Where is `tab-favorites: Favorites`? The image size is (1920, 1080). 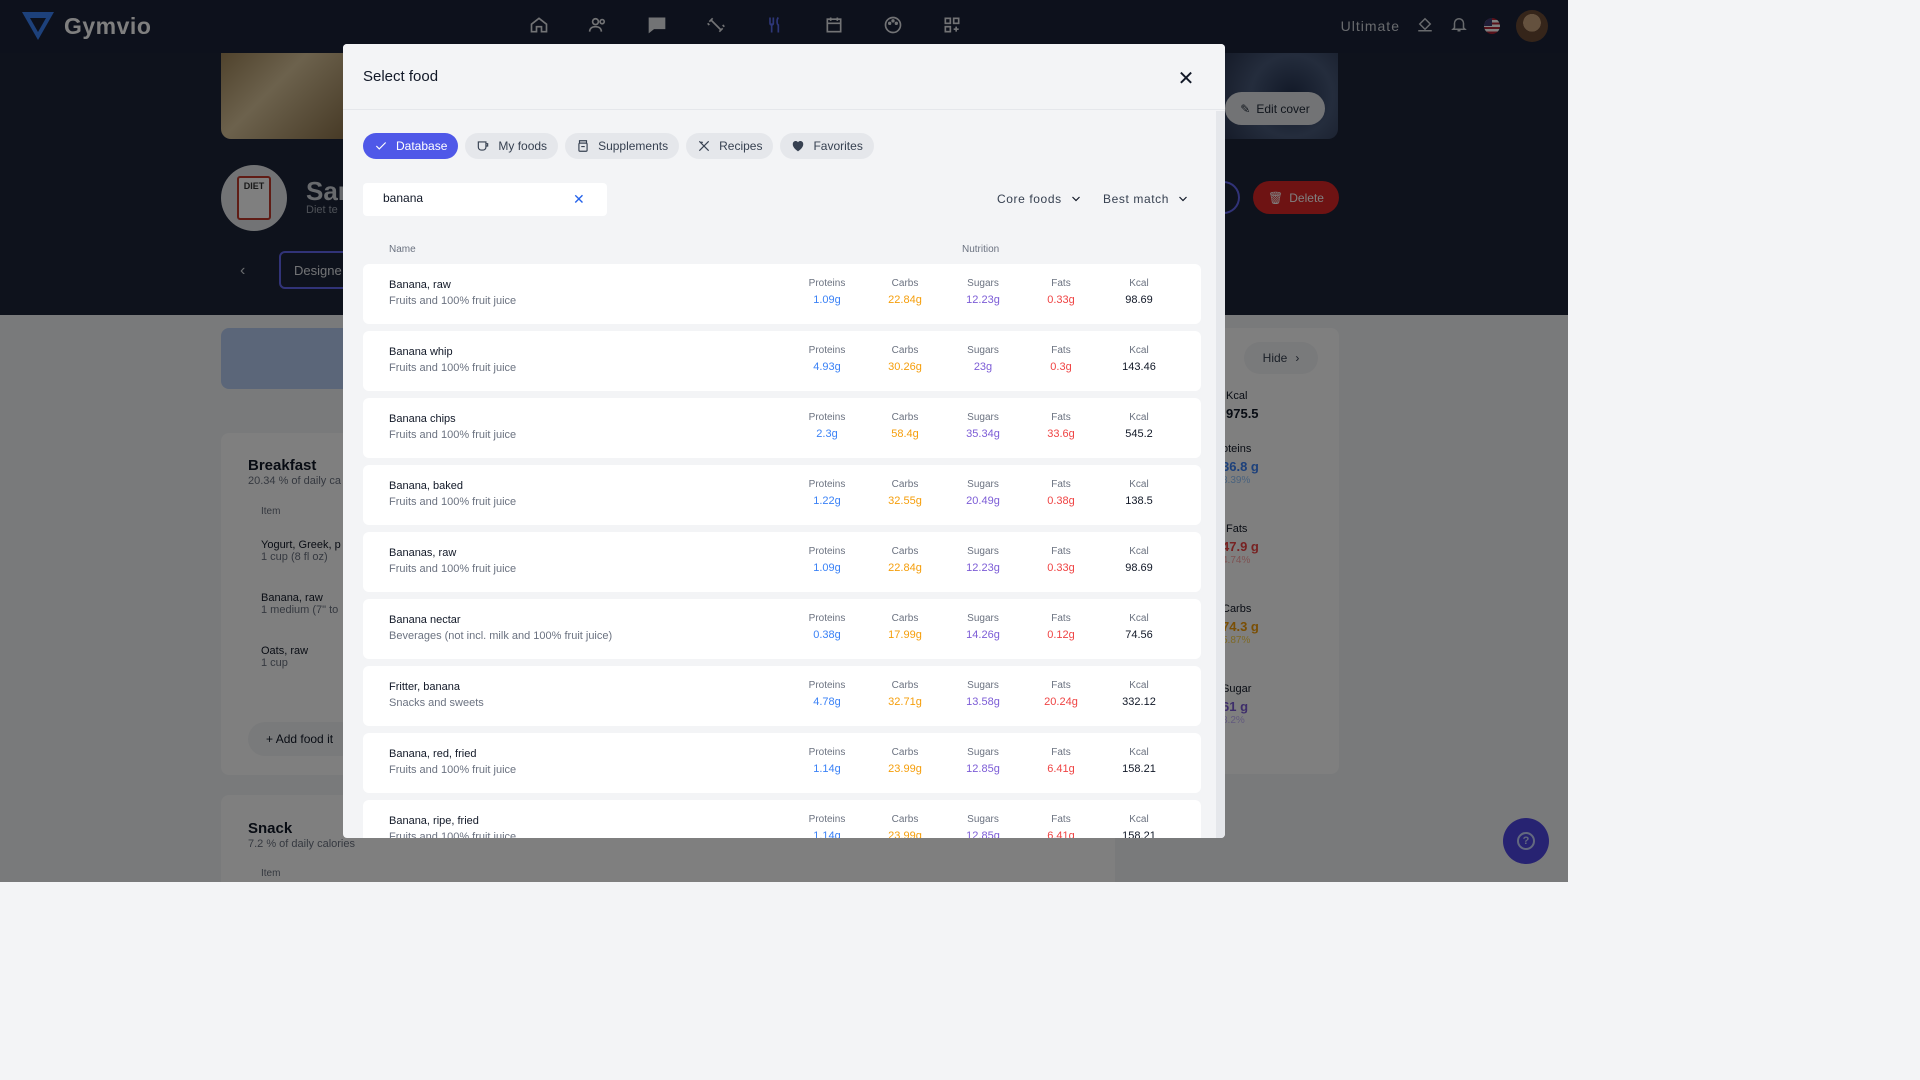
tab-favorites: Favorites is located at coordinates (827, 146).